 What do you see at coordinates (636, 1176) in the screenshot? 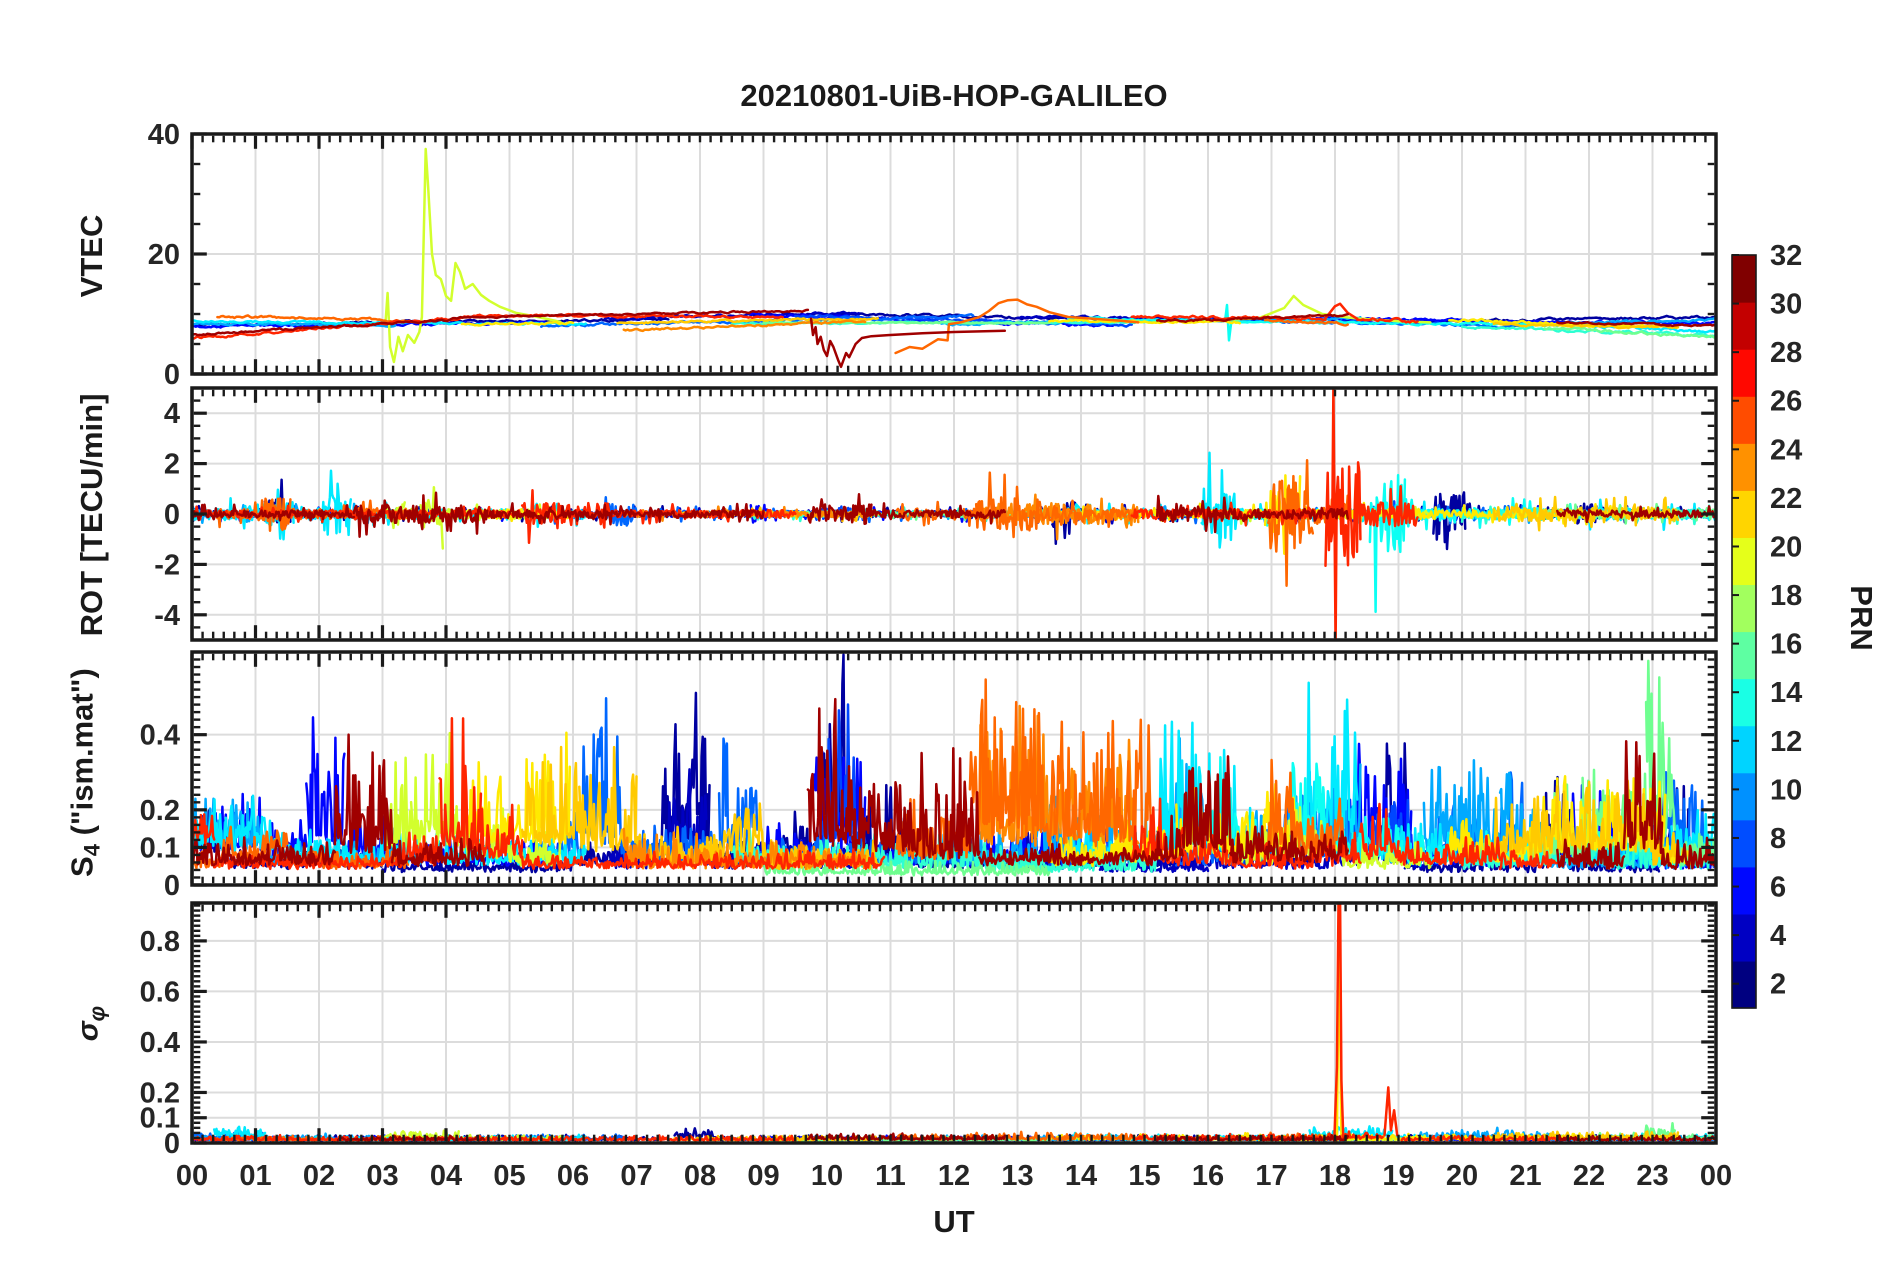
I see `x-tick-label: 07` at bounding box center [636, 1176].